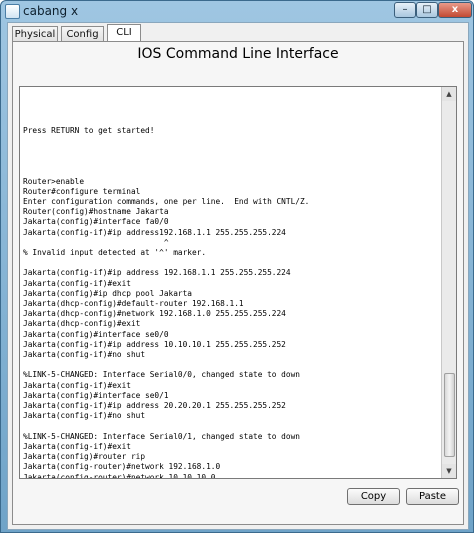 The width and height of the screenshot is (474, 533). What do you see at coordinates (237, 11) in the screenshot?
I see `title-bar: cabang x – □ x` at bounding box center [237, 11].